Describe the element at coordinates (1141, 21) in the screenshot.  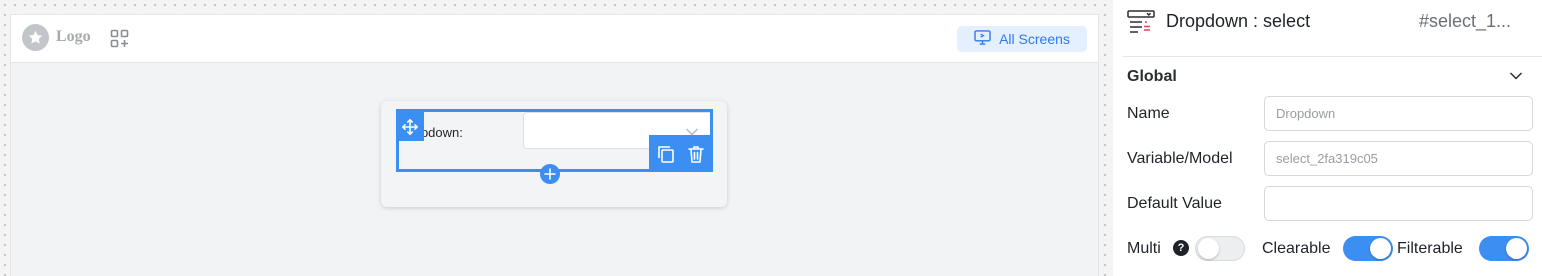
I see `select-component-icon` at that location.